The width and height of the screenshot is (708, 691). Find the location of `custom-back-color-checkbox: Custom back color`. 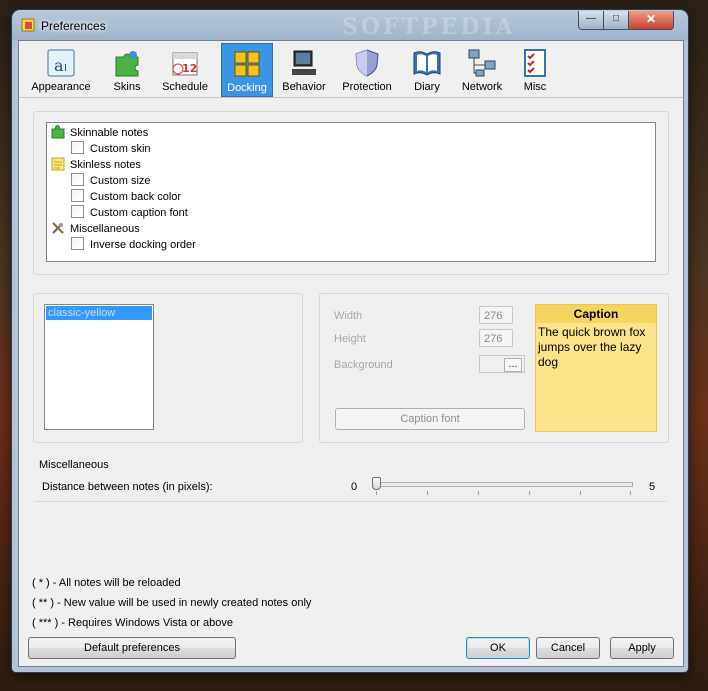

custom-back-color-checkbox: Custom back color is located at coordinates (126, 197).